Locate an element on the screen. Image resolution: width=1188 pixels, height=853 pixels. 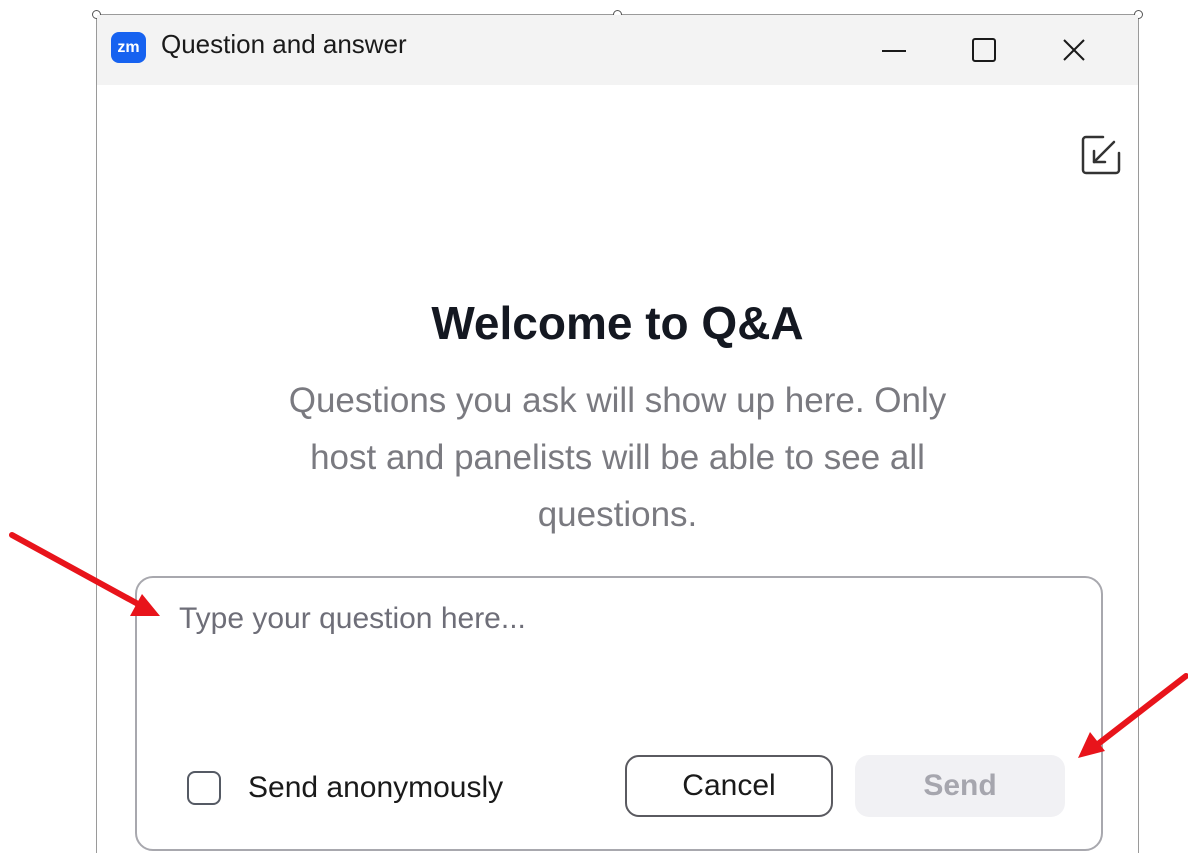
close-icon is located at coordinates (1074, 50).